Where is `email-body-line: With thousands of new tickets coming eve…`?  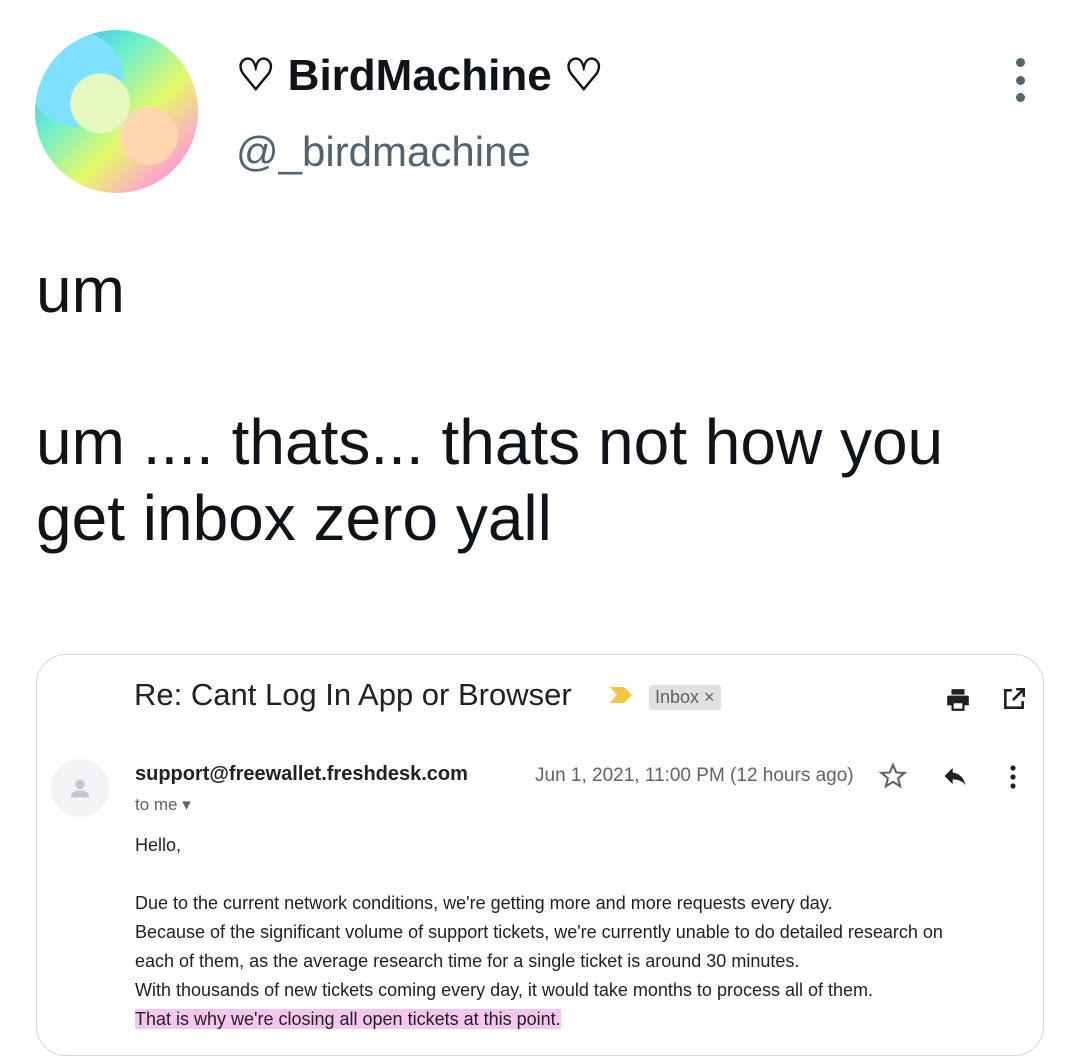 email-body-line: With thousands of new tickets coming eve… is located at coordinates (504, 990).